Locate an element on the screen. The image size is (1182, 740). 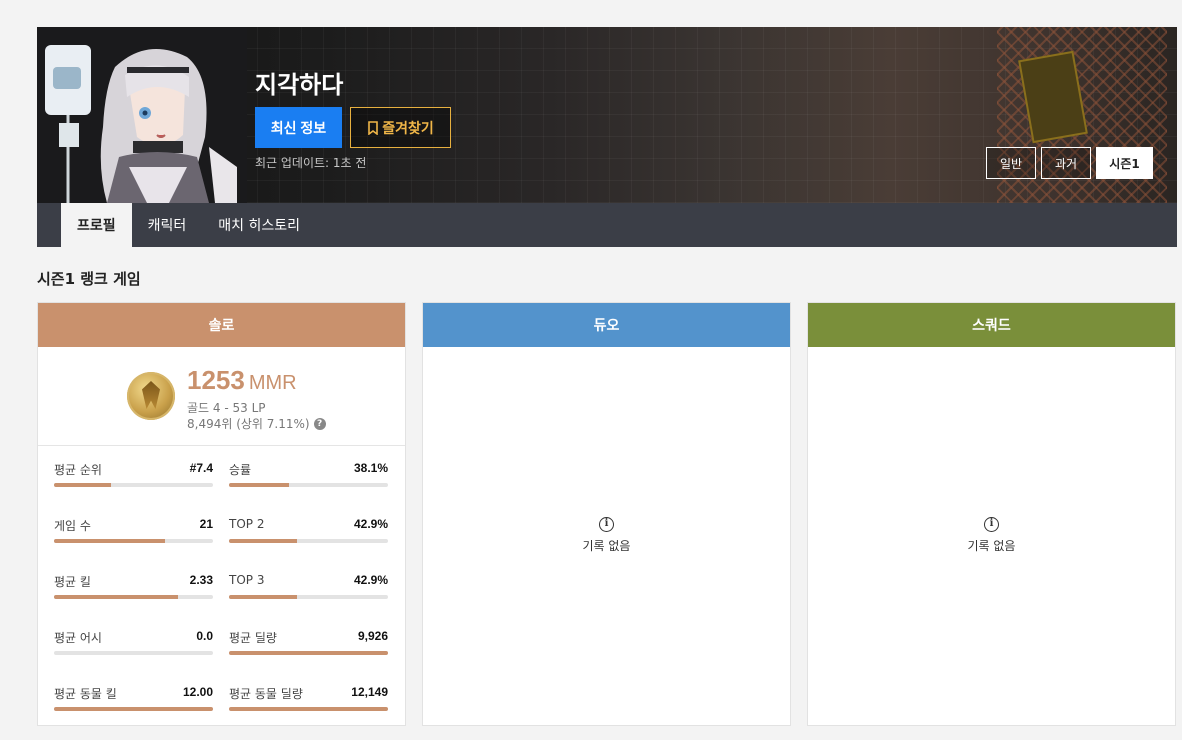
stat-label: 게임 수 is located at coordinates (72, 526).